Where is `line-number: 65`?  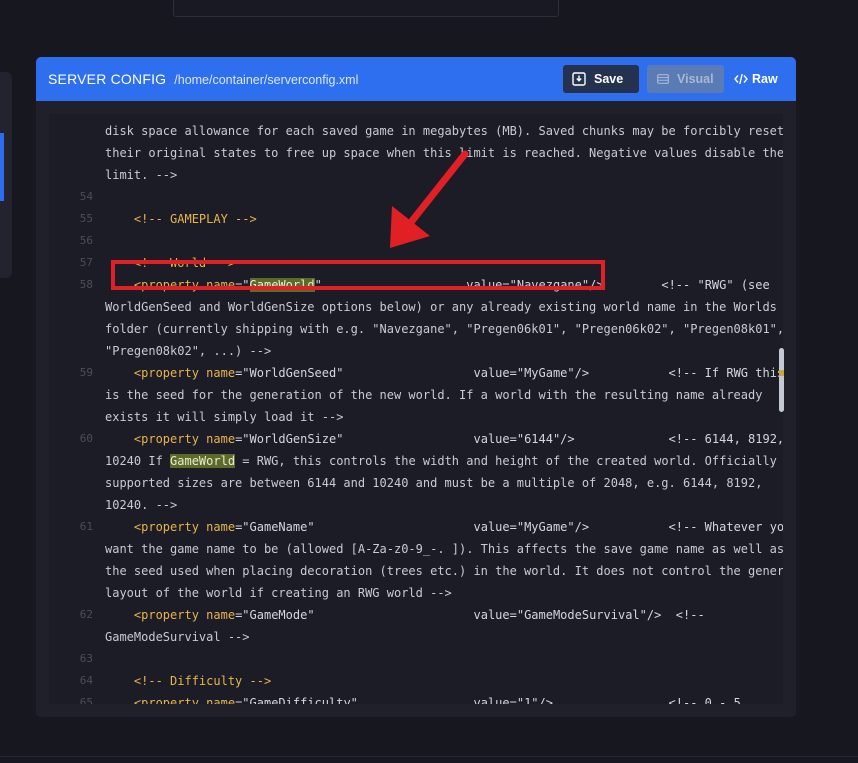
line-number: 65 is located at coordinates (86, 700).